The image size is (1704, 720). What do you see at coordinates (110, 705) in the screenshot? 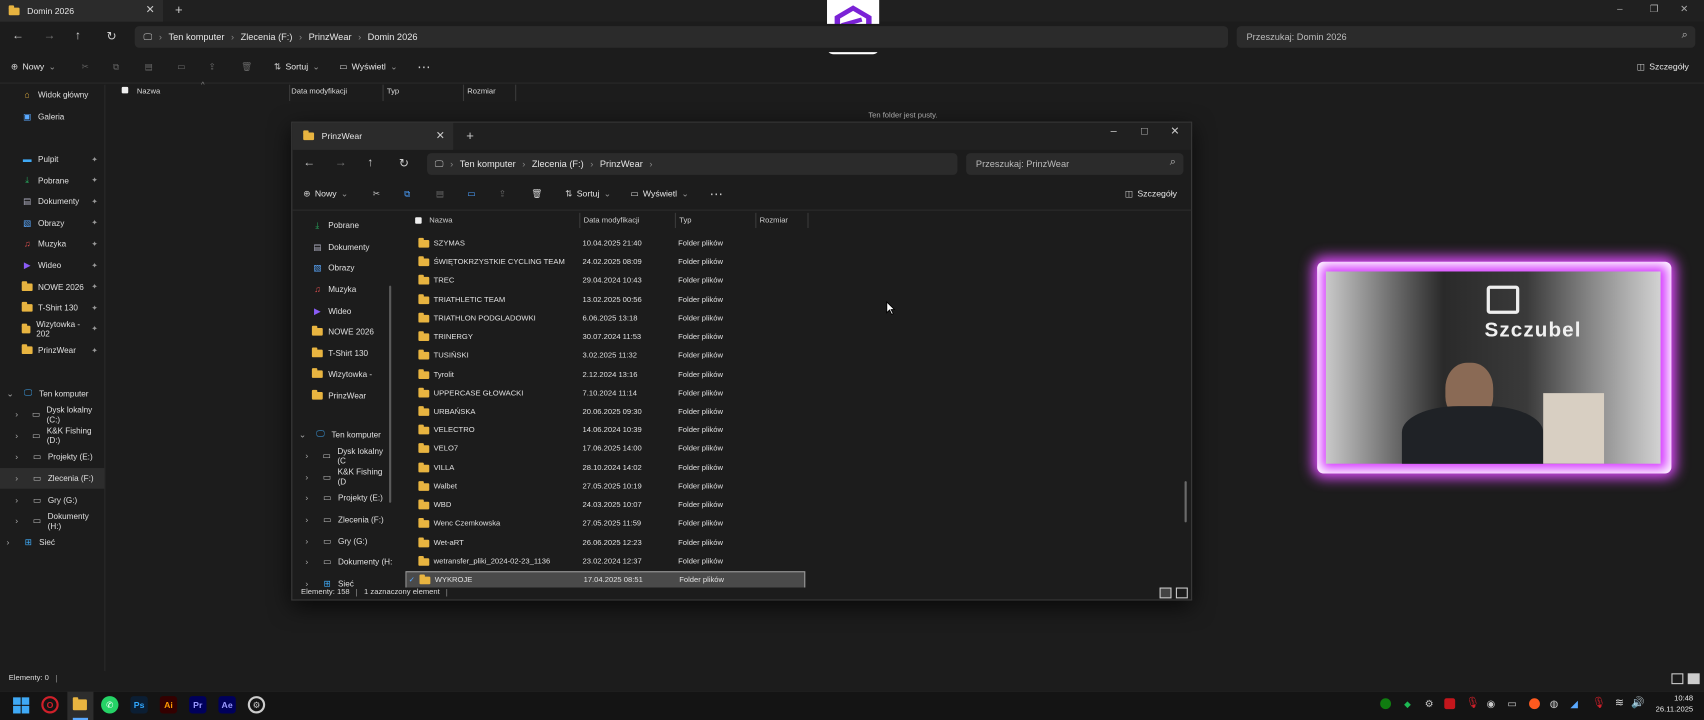
I see `whatsapp-icon: ✆` at bounding box center [110, 705].